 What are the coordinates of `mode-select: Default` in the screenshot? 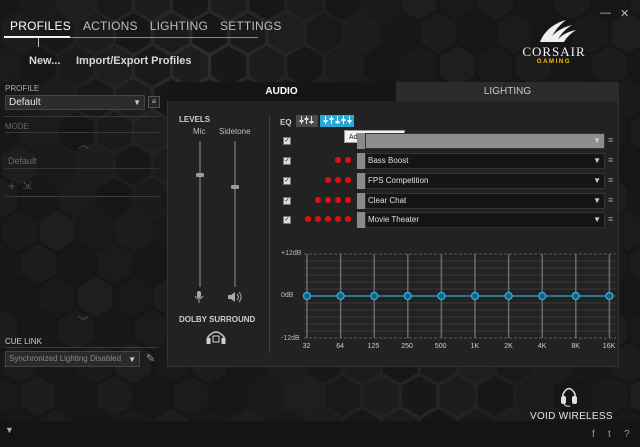 It's located at (82, 161).